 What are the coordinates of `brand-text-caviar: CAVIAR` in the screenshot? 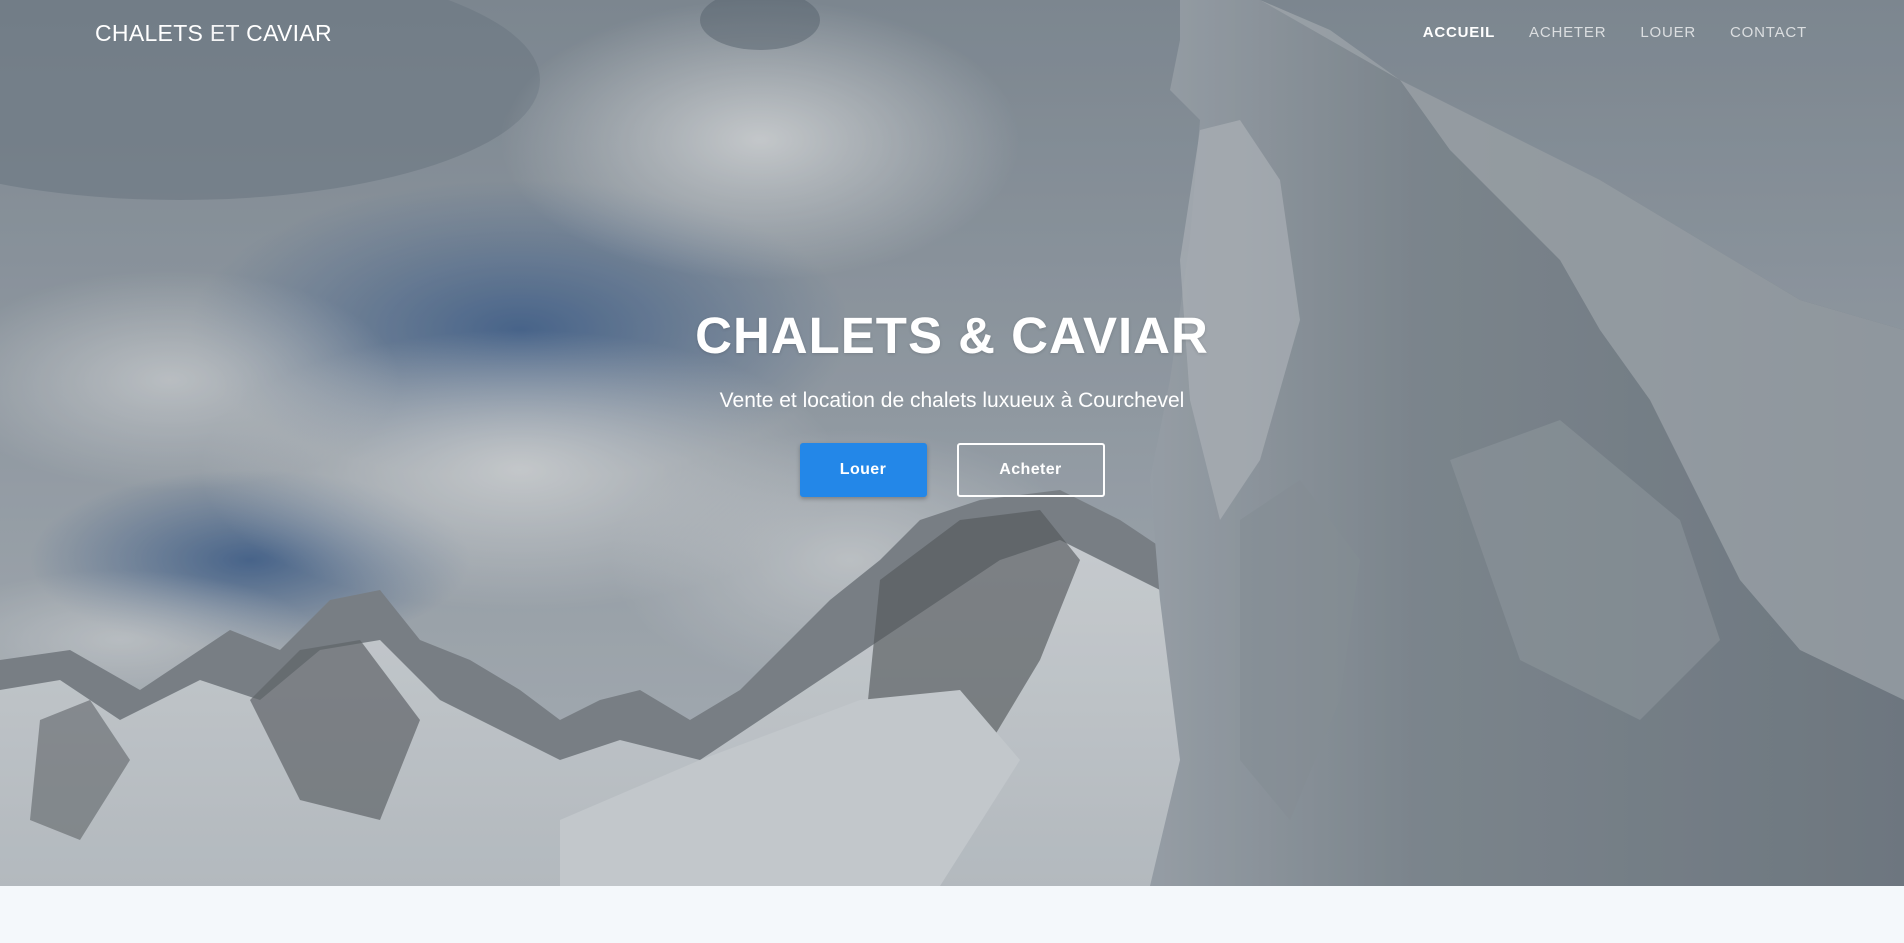 It's located at (289, 33).